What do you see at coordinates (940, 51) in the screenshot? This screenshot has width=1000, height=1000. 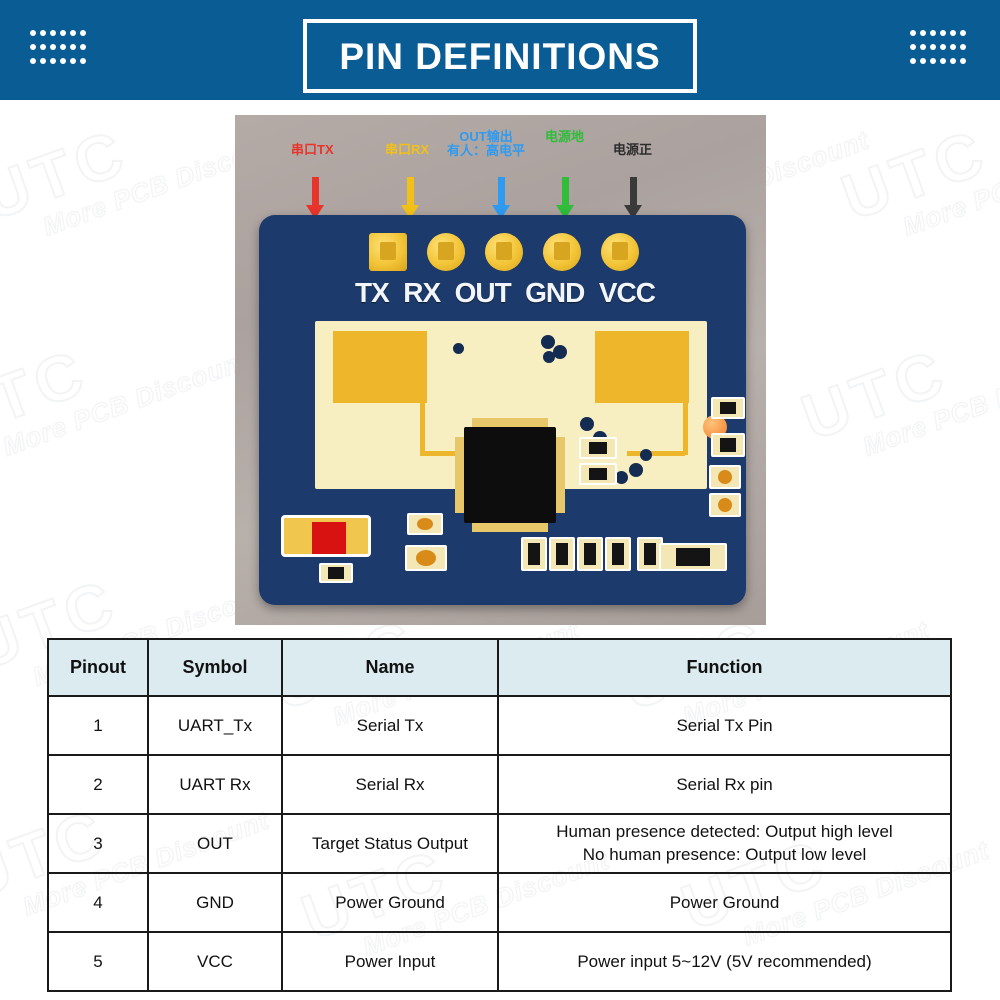 I see `dot-grid-right-icon` at bounding box center [940, 51].